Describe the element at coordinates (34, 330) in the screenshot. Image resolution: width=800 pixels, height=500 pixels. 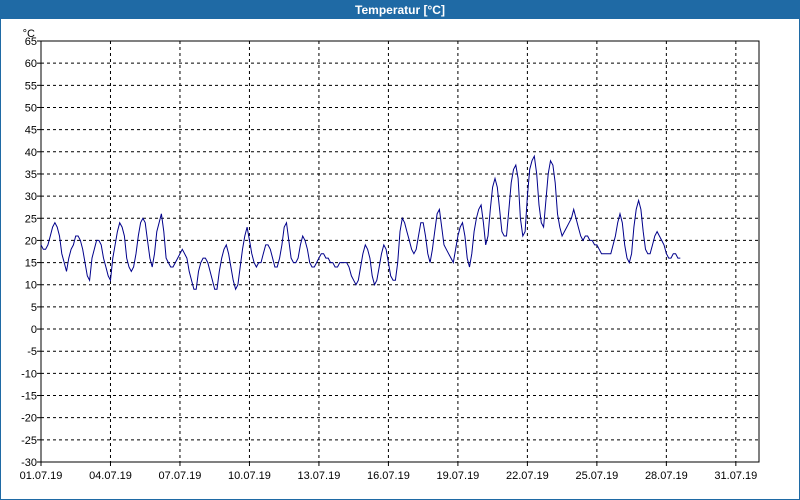
I see `y-tick-label: 0` at that location.